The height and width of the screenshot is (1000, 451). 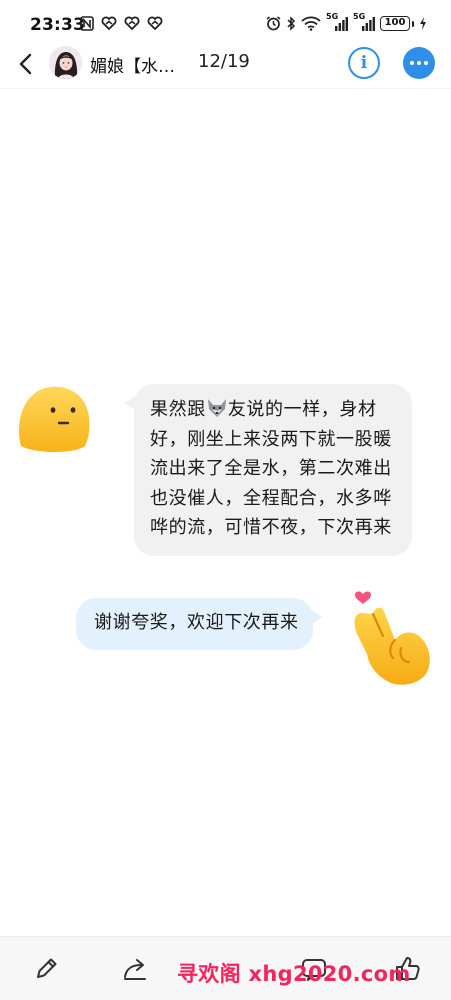 What do you see at coordinates (121, 23) in the screenshot?
I see `status-notification-icons` at bounding box center [121, 23].